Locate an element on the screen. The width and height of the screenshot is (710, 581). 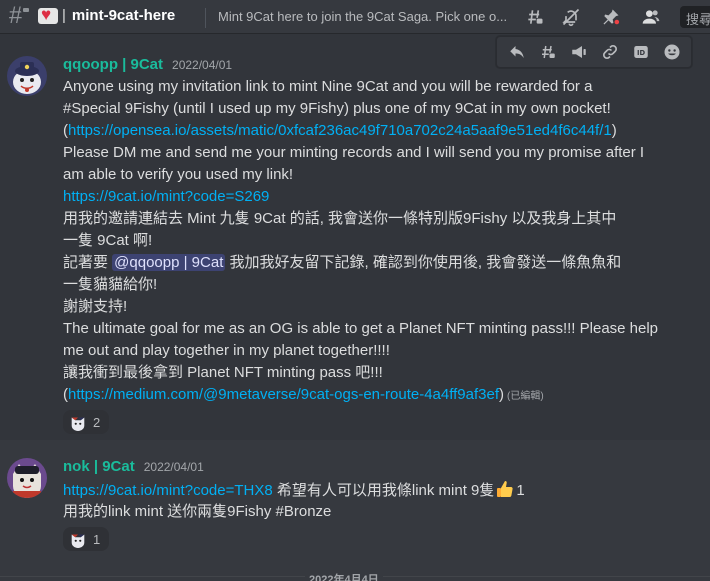
message-header: nok | 9Cat 2022/04/01 is located at coordinates (133, 466).